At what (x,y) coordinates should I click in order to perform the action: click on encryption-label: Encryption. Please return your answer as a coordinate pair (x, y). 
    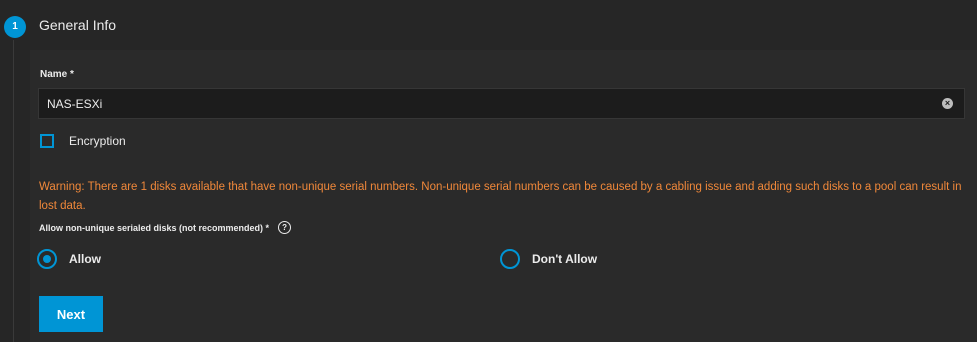
    Looking at the image, I should click on (97, 141).